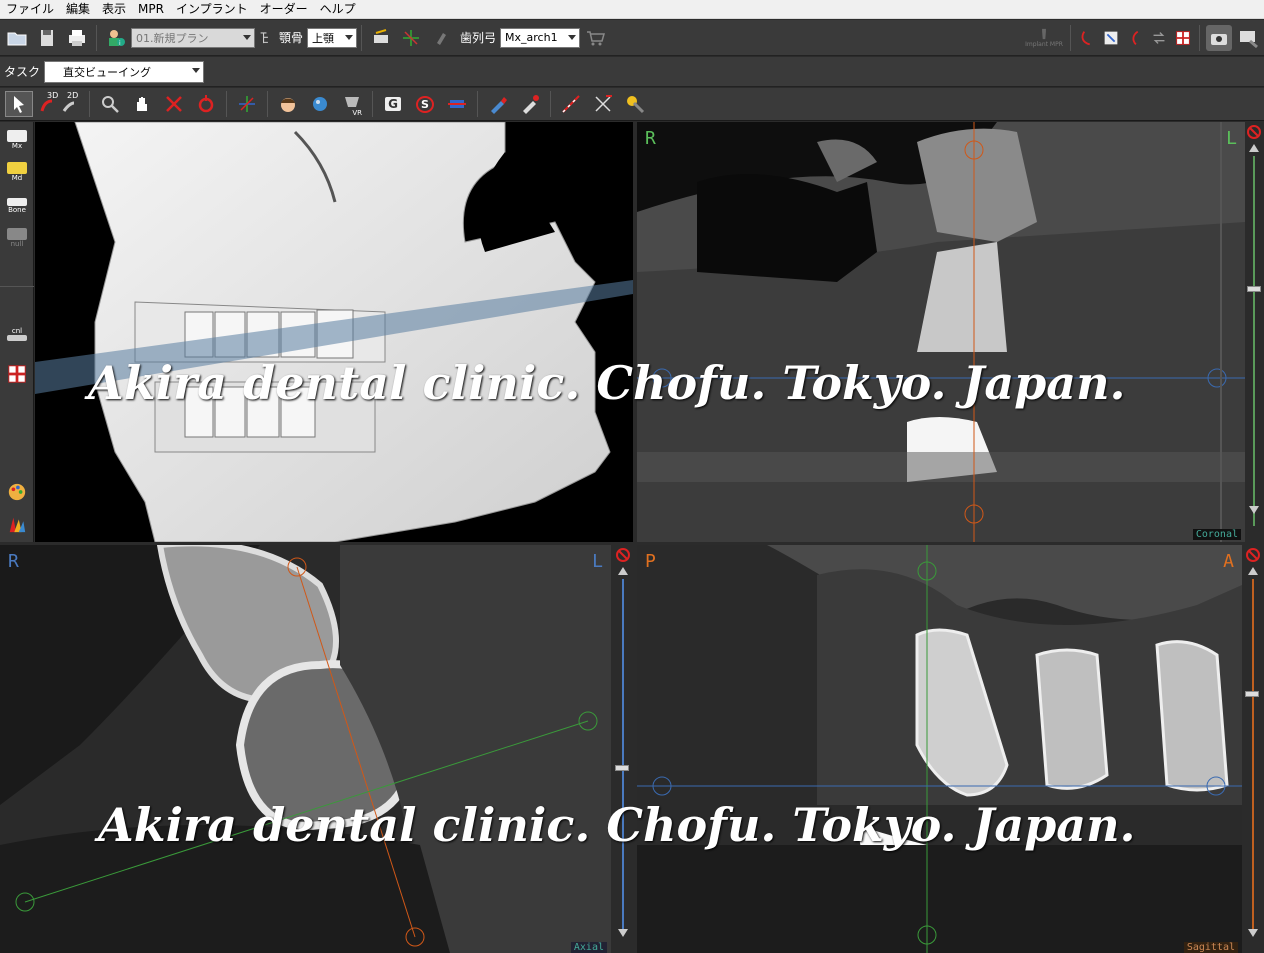  I want to click on zoom-button, so click(110, 104).